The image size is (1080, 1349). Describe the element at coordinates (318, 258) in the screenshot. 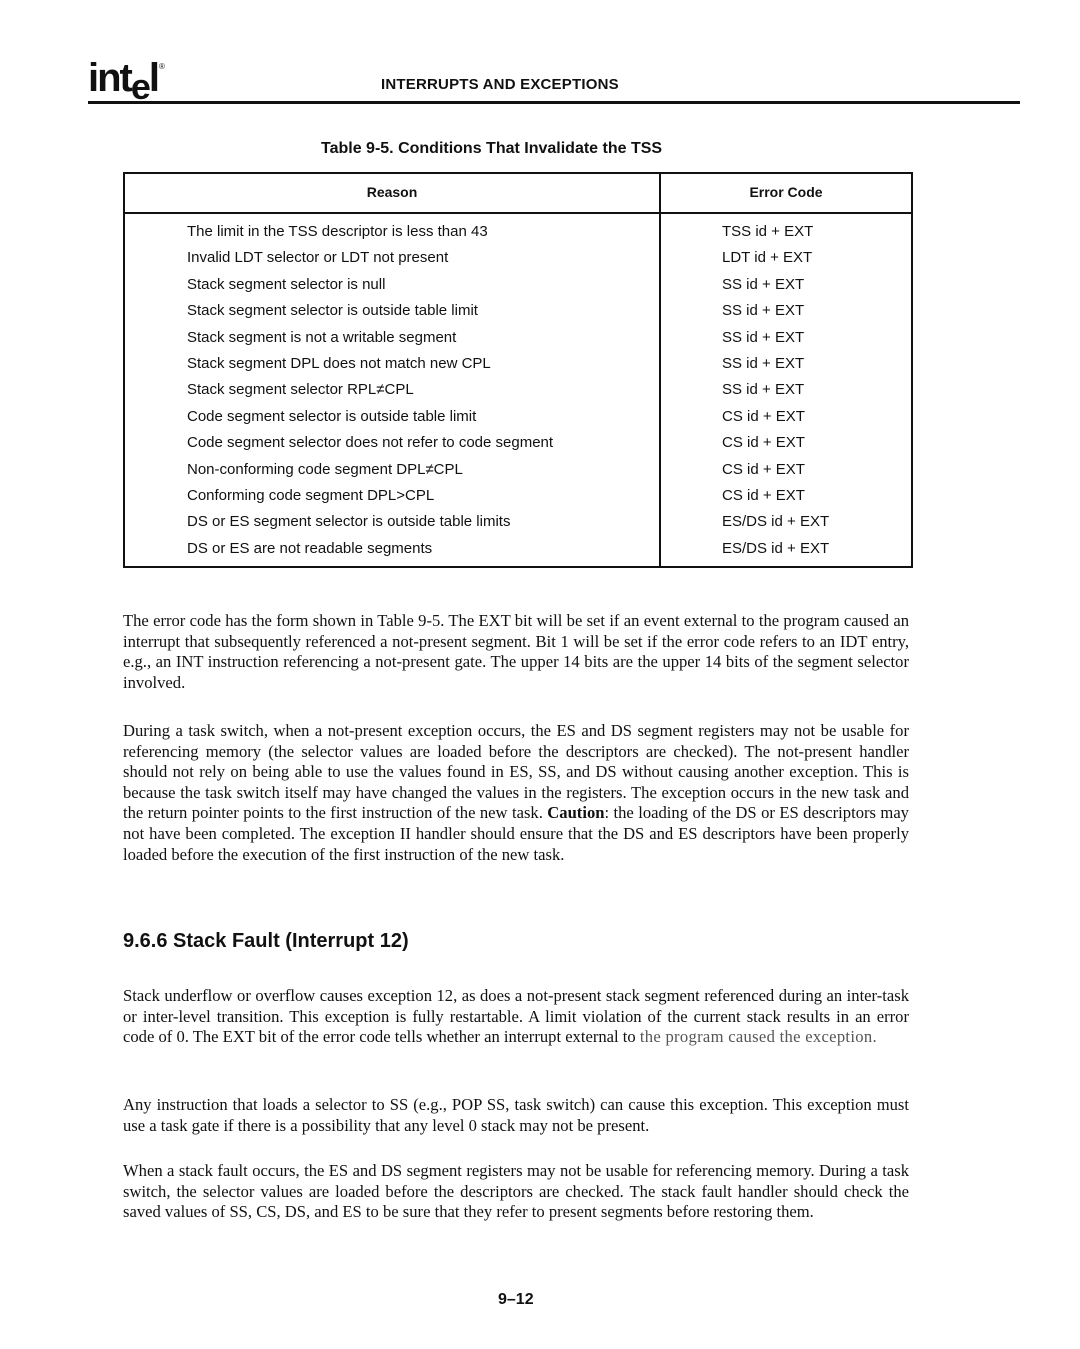

I see `reason-cell: Invalid LDT selector or LDT not present` at that location.